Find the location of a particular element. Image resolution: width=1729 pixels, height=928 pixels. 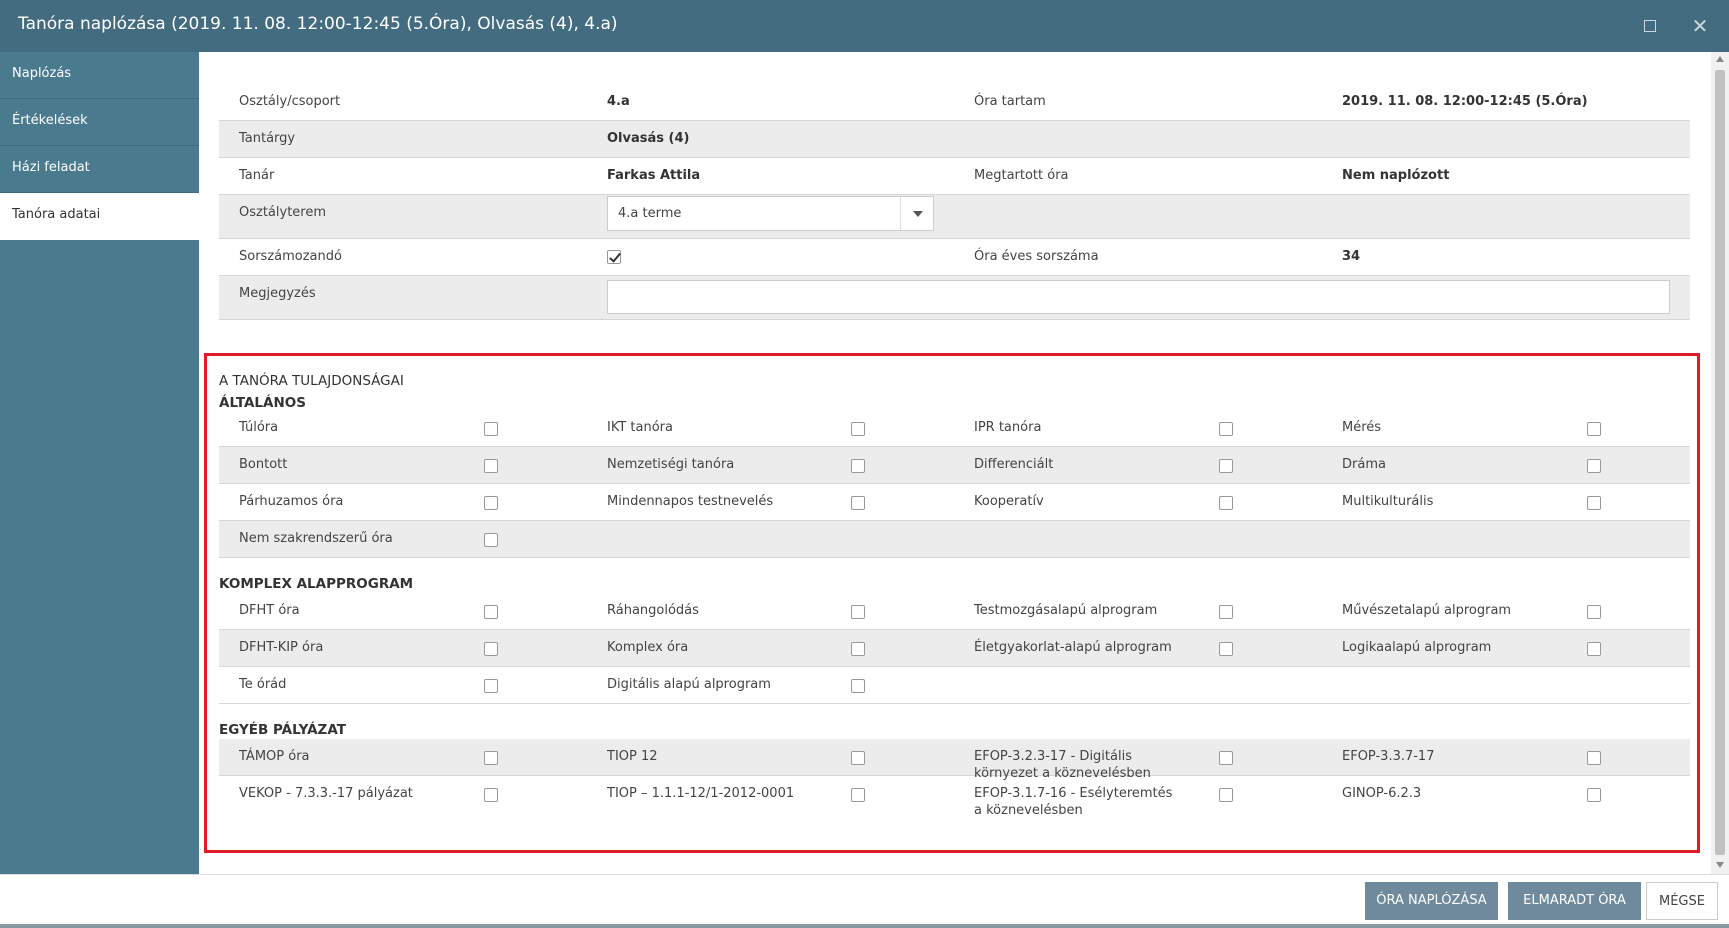

complex-title: KOMPLEX ALAPPROGRAM is located at coordinates (316, 584).